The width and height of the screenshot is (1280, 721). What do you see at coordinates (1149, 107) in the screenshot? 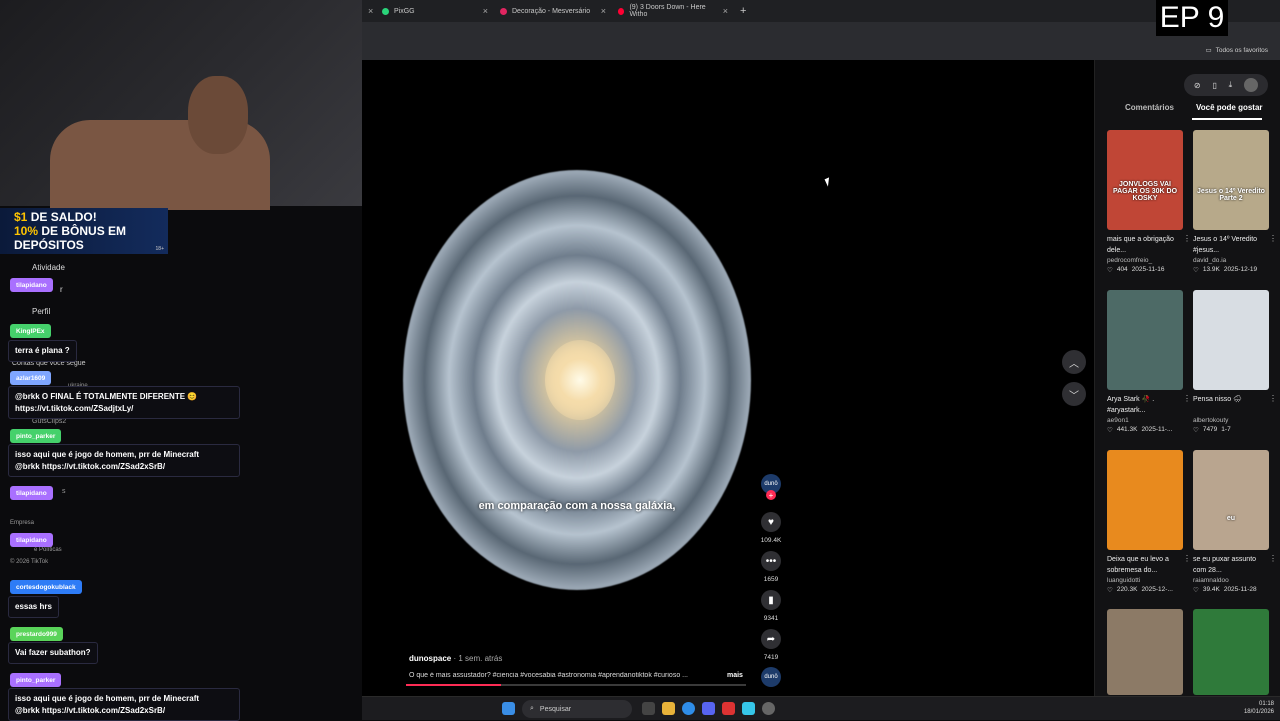
I see `tab-comments: Comentários` at bounding box center [1149, 107].